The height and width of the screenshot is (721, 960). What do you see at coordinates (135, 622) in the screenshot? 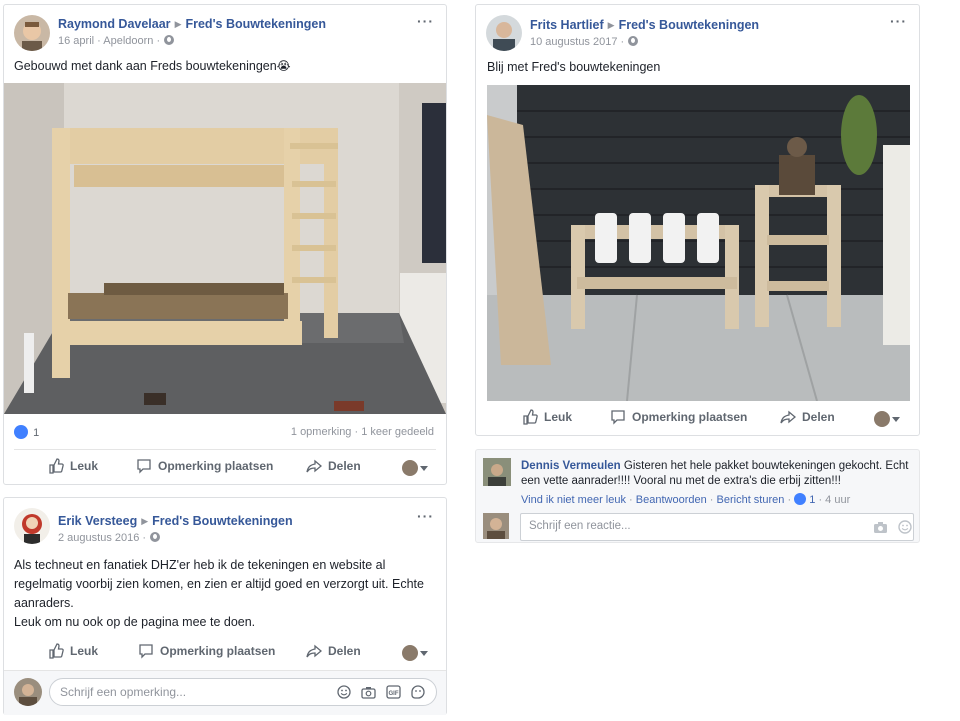
I see `post-text-line4: Leuk om nu ook op de pagina mee te doen.` at bounding box center [135, 622].